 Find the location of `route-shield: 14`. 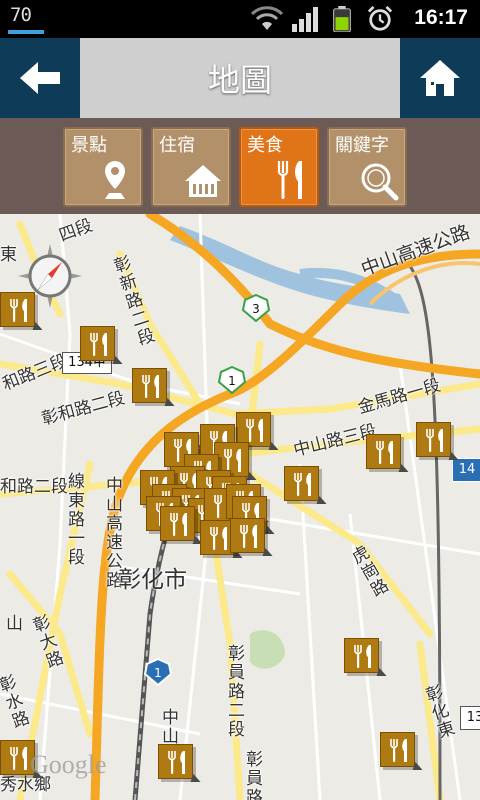

route-shield: 14 is located at coordinates (466, 470).